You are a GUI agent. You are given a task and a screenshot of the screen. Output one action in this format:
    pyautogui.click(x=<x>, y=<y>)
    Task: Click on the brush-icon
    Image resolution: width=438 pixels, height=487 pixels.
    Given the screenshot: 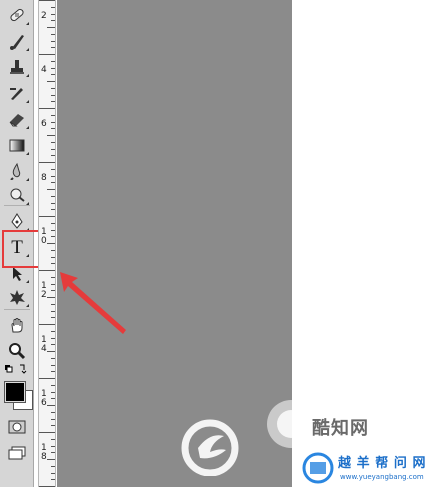 What is the action you would take?
    pyautogui.click(x=17, y=42)
    